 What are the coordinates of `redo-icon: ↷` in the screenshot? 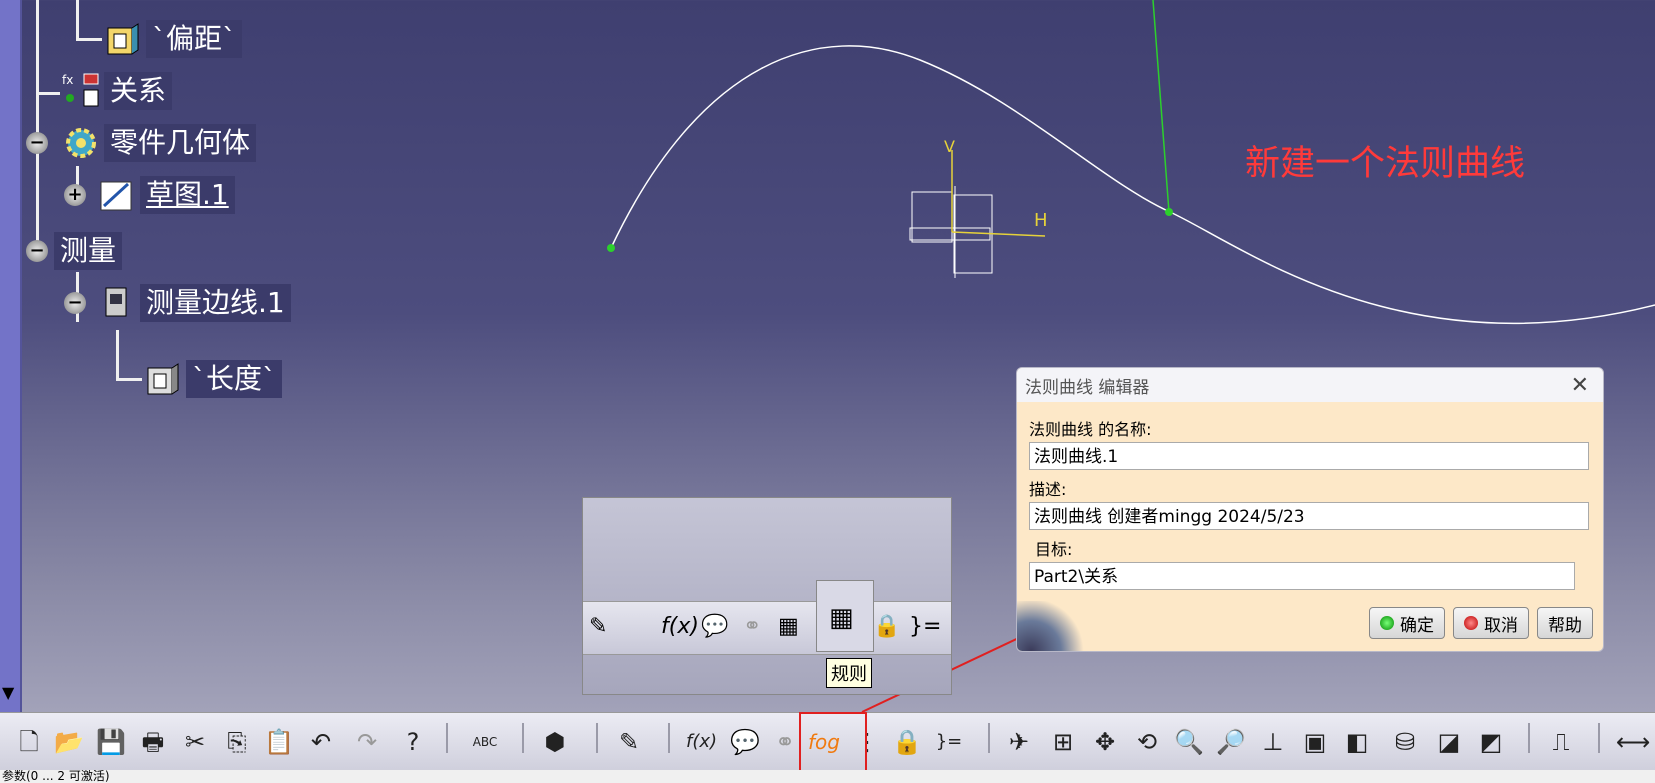 It's located at (367, 742).